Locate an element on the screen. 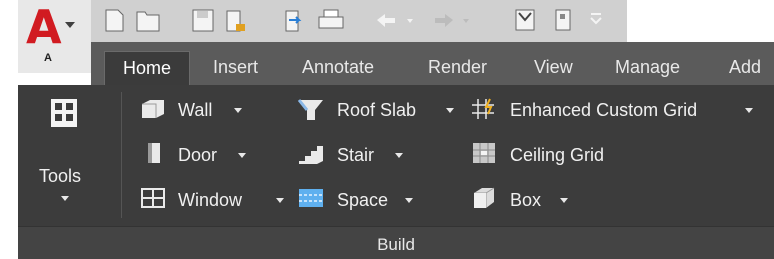  box-button: Box is located at coordinates (525, 199).